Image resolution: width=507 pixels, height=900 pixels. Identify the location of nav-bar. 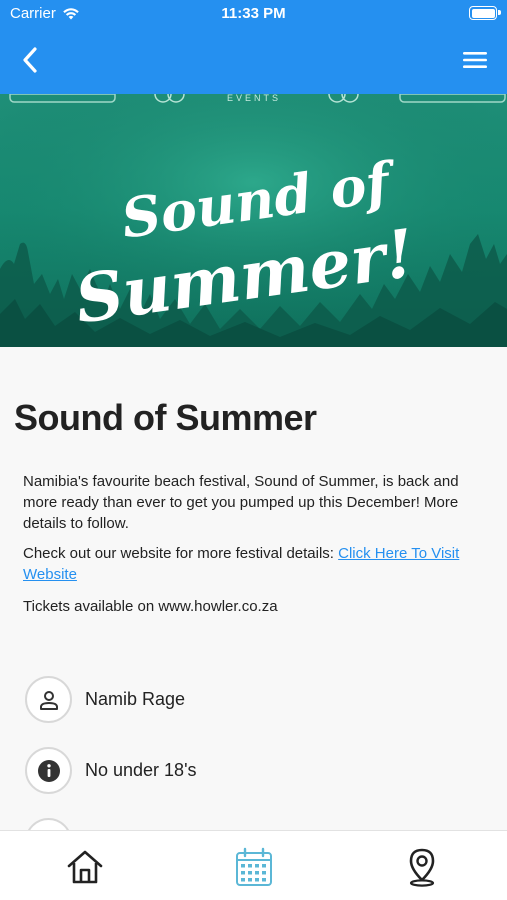
(253, 61).